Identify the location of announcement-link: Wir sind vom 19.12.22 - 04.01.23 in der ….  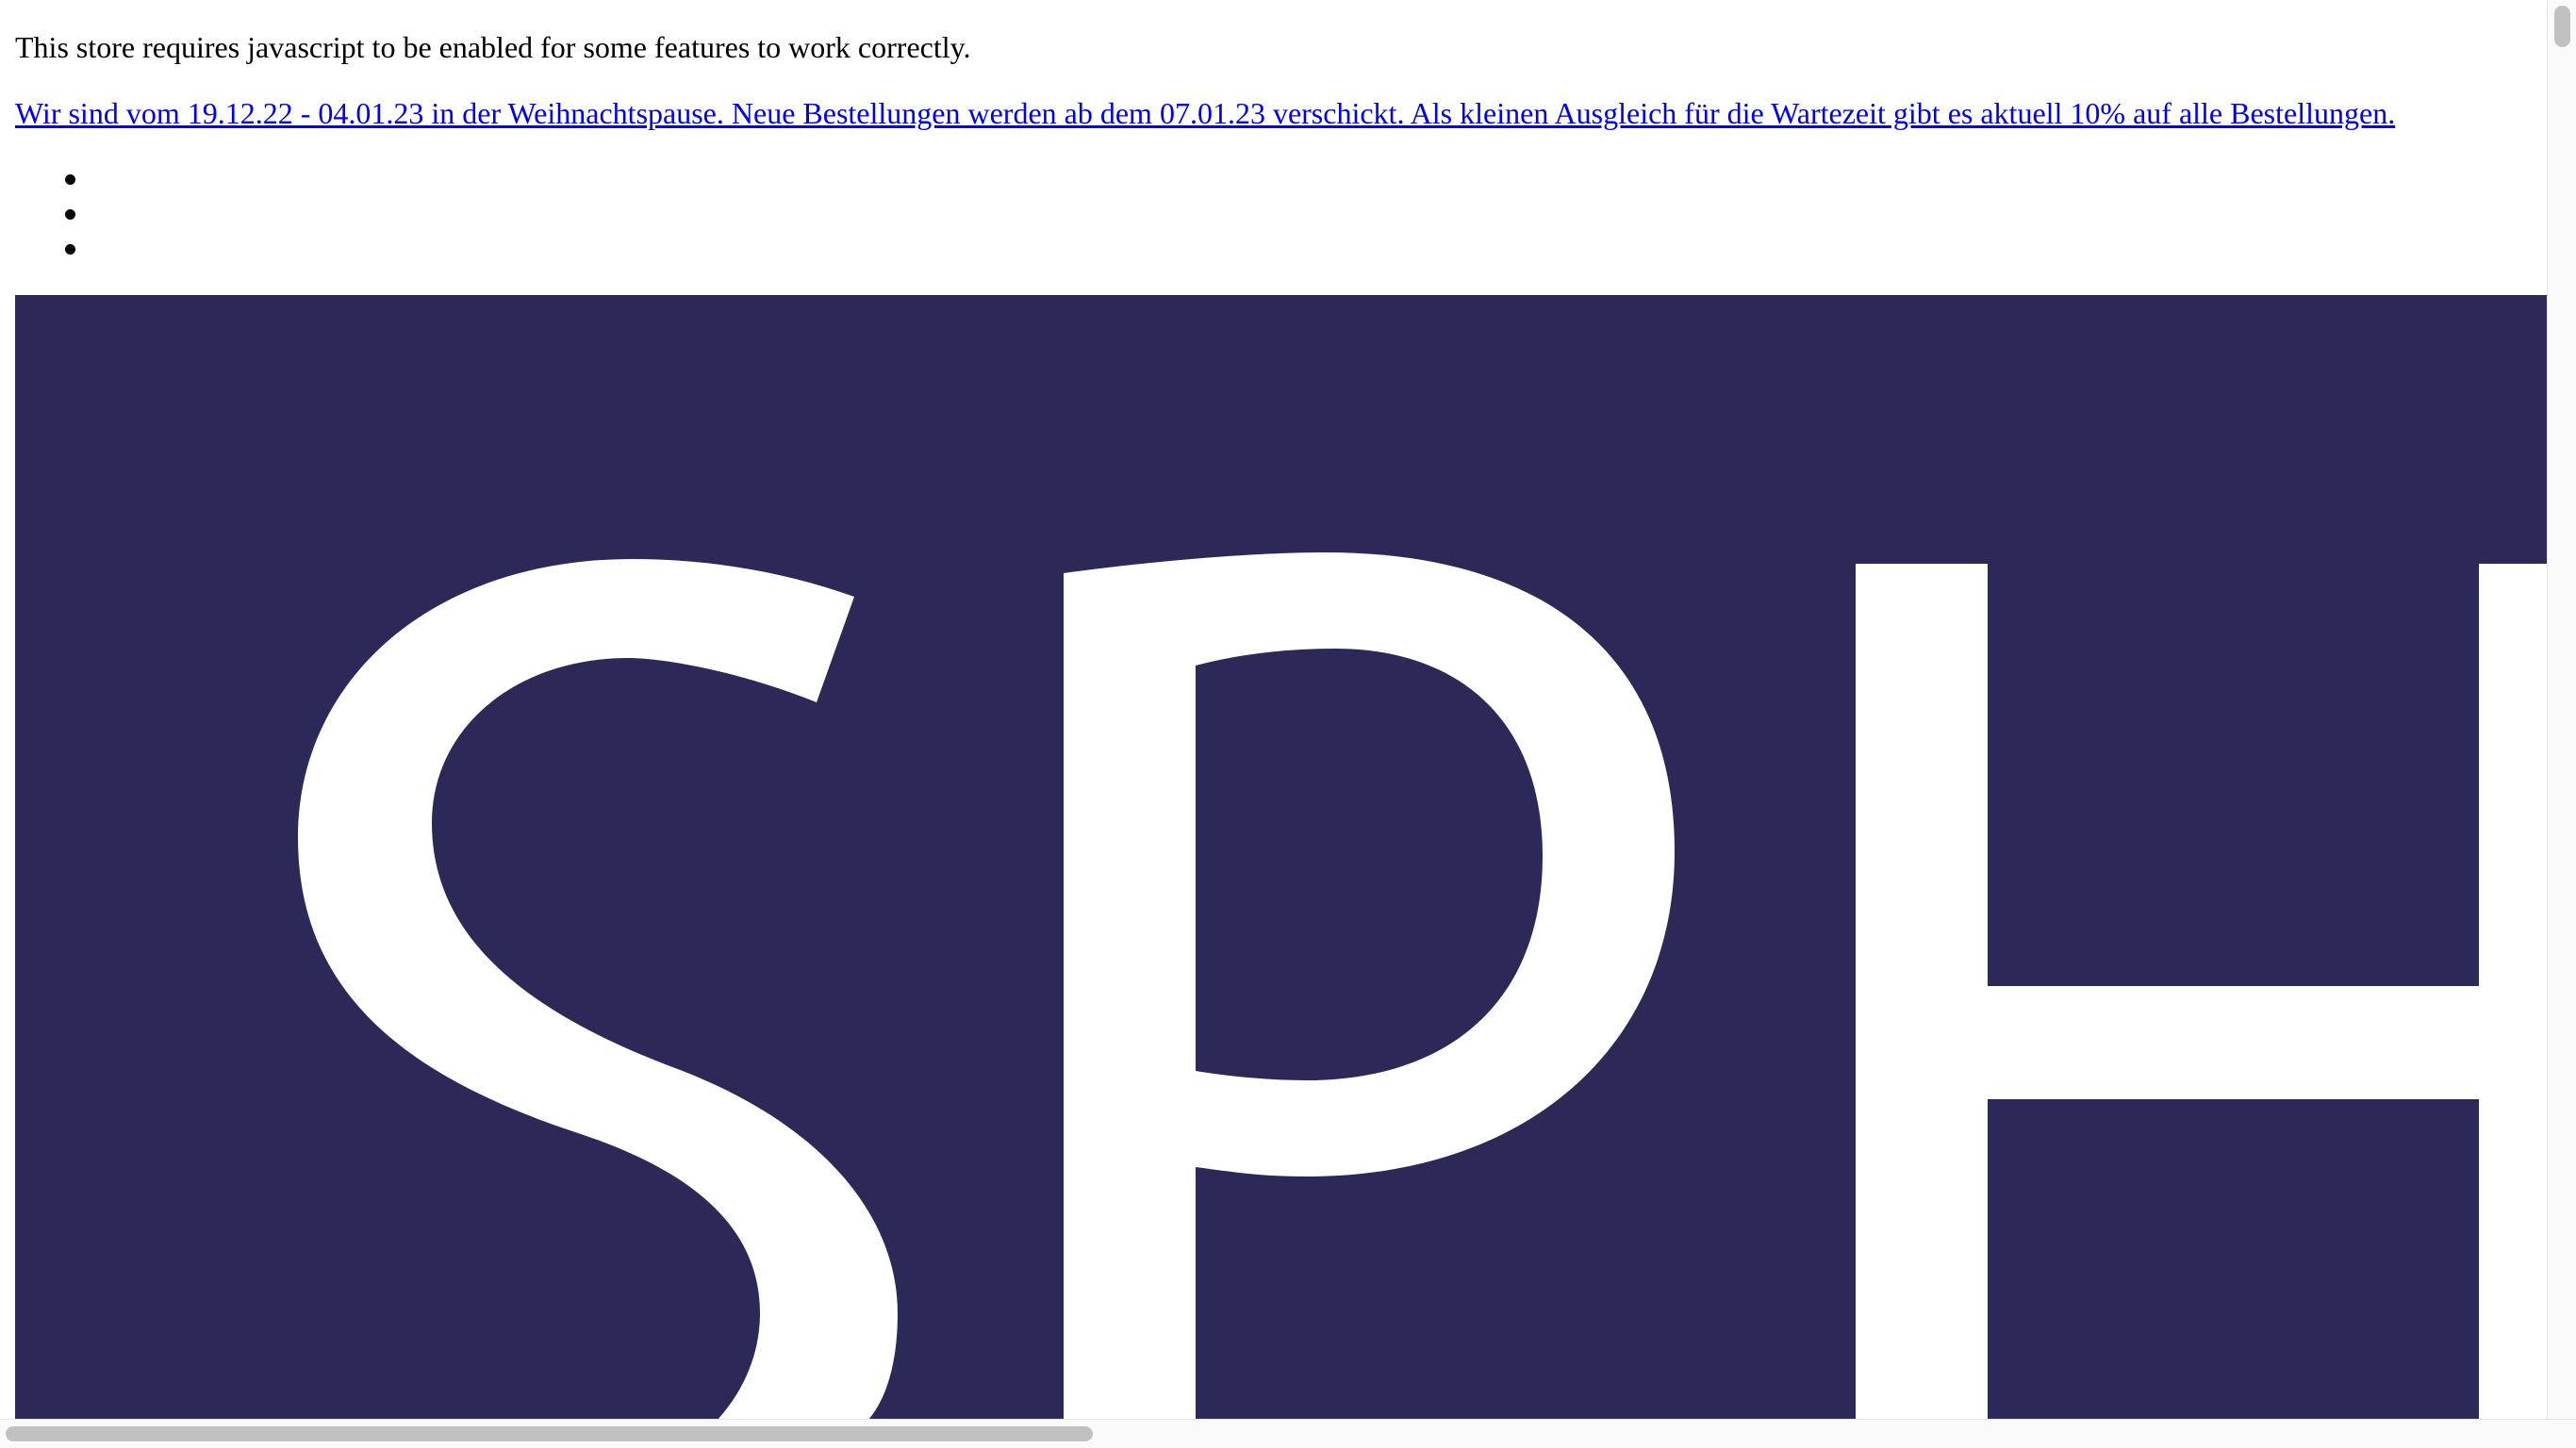
(1205, 113).